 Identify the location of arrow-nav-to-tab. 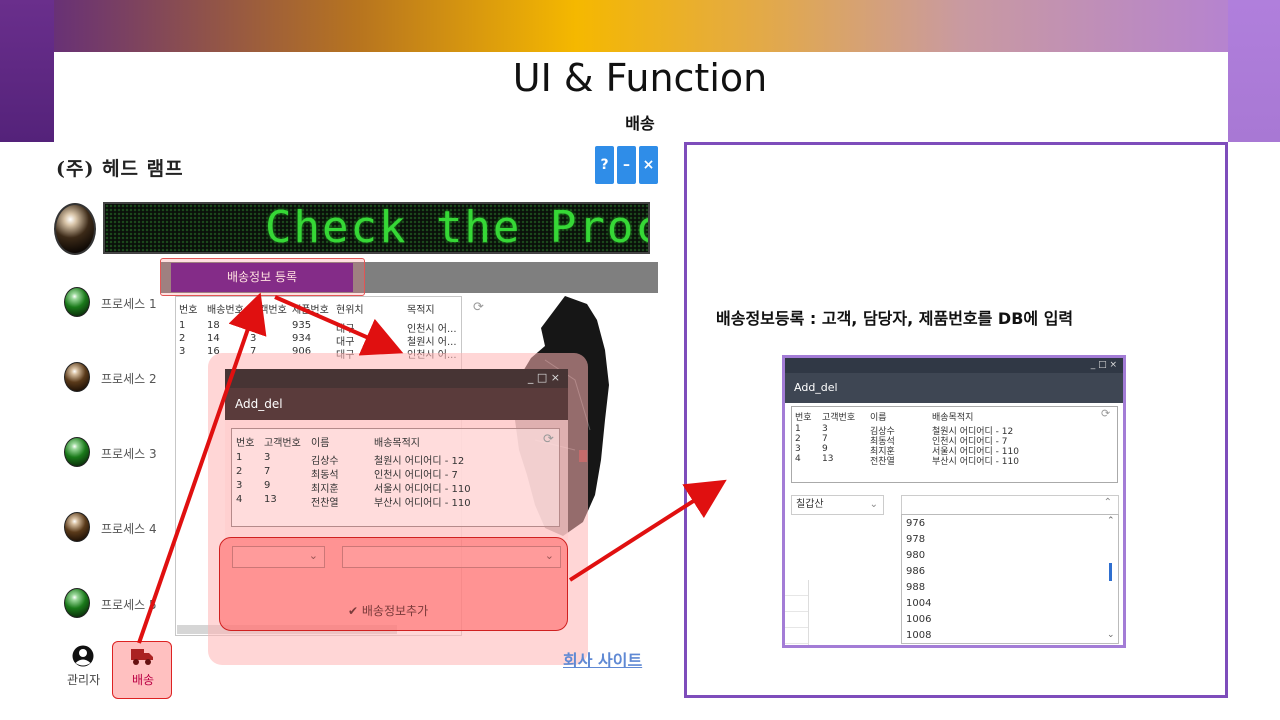
(202, 468).